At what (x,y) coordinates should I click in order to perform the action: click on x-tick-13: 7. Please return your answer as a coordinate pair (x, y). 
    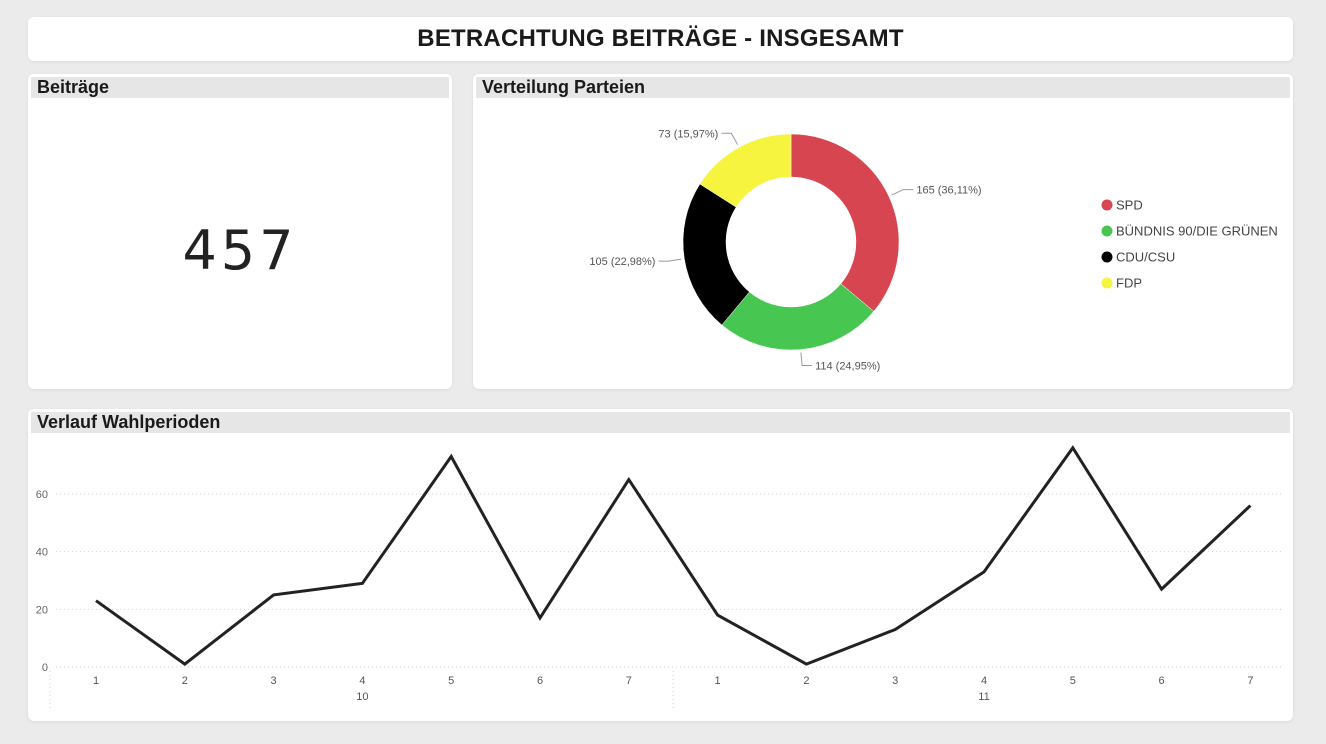
    Looking at the image, I should click on (1250, 681).